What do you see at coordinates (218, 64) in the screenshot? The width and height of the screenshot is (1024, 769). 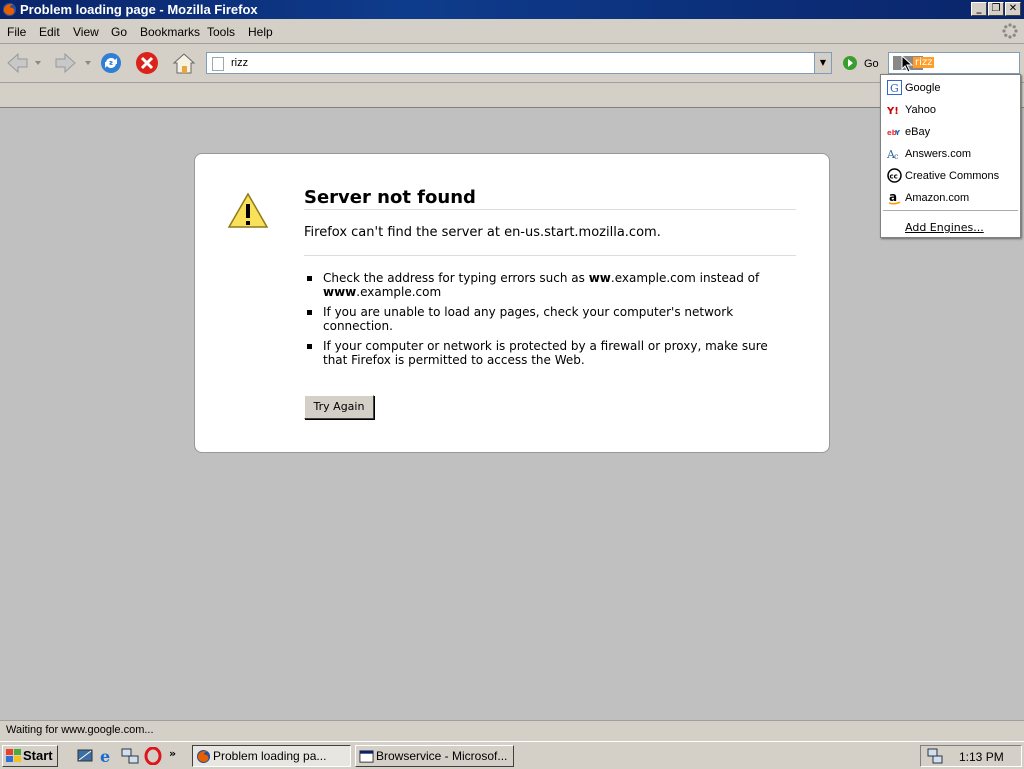 I see `page-icon` at bounding box center [218, 64].